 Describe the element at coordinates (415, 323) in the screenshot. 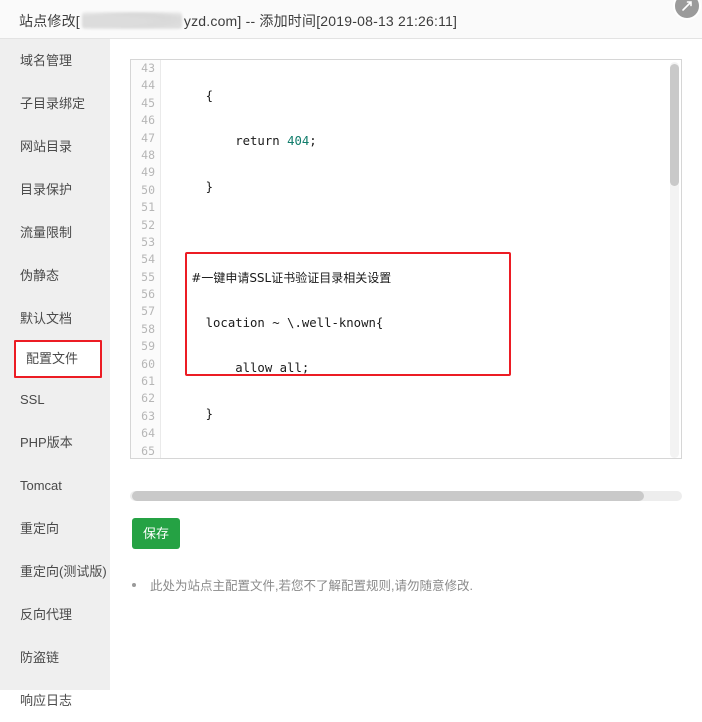

I see `code-line: location ~ \.well-known{` at that location.